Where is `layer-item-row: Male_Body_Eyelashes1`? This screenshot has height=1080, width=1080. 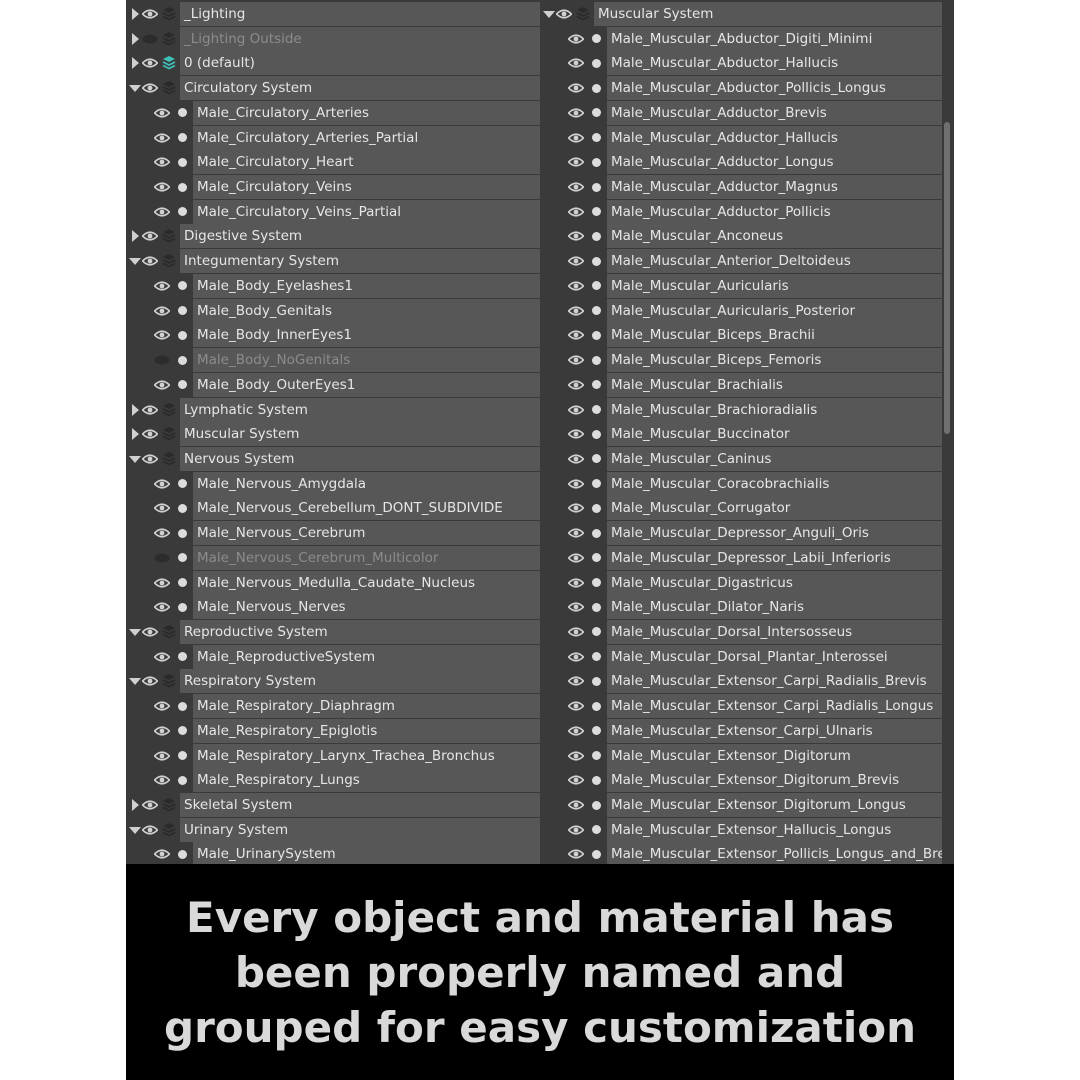 layer-item-row: Male_Body_Eyelashes1 is located at coordinates (333, 285).